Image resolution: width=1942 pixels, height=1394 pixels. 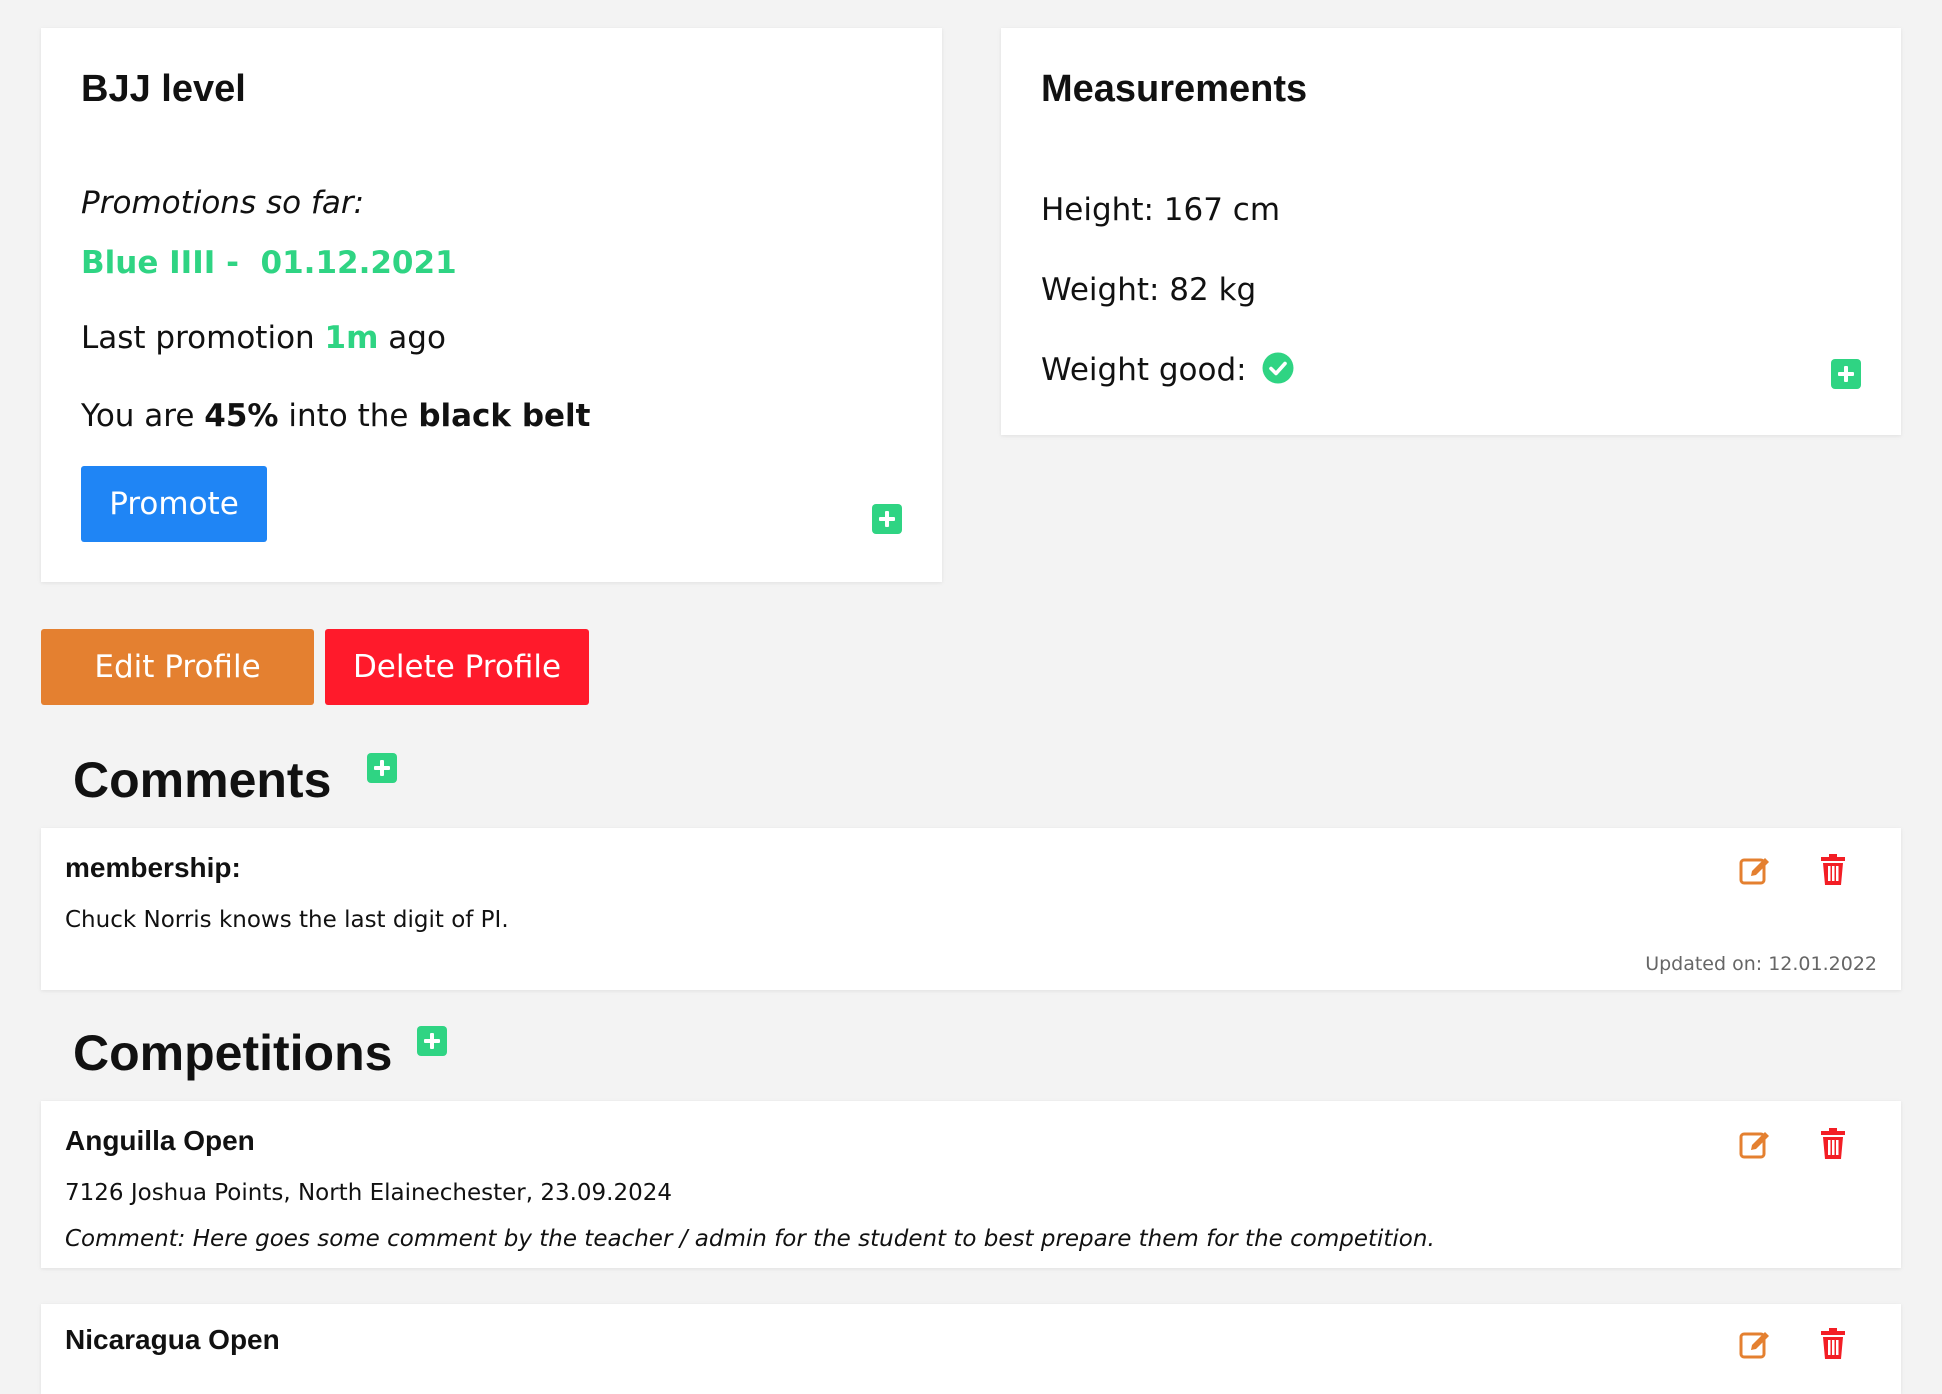 What do you see at coordinates (971, 1349) in the screenshot?
I see `competition-card: Nicaragua Open` at bounding box center [971, 1349].